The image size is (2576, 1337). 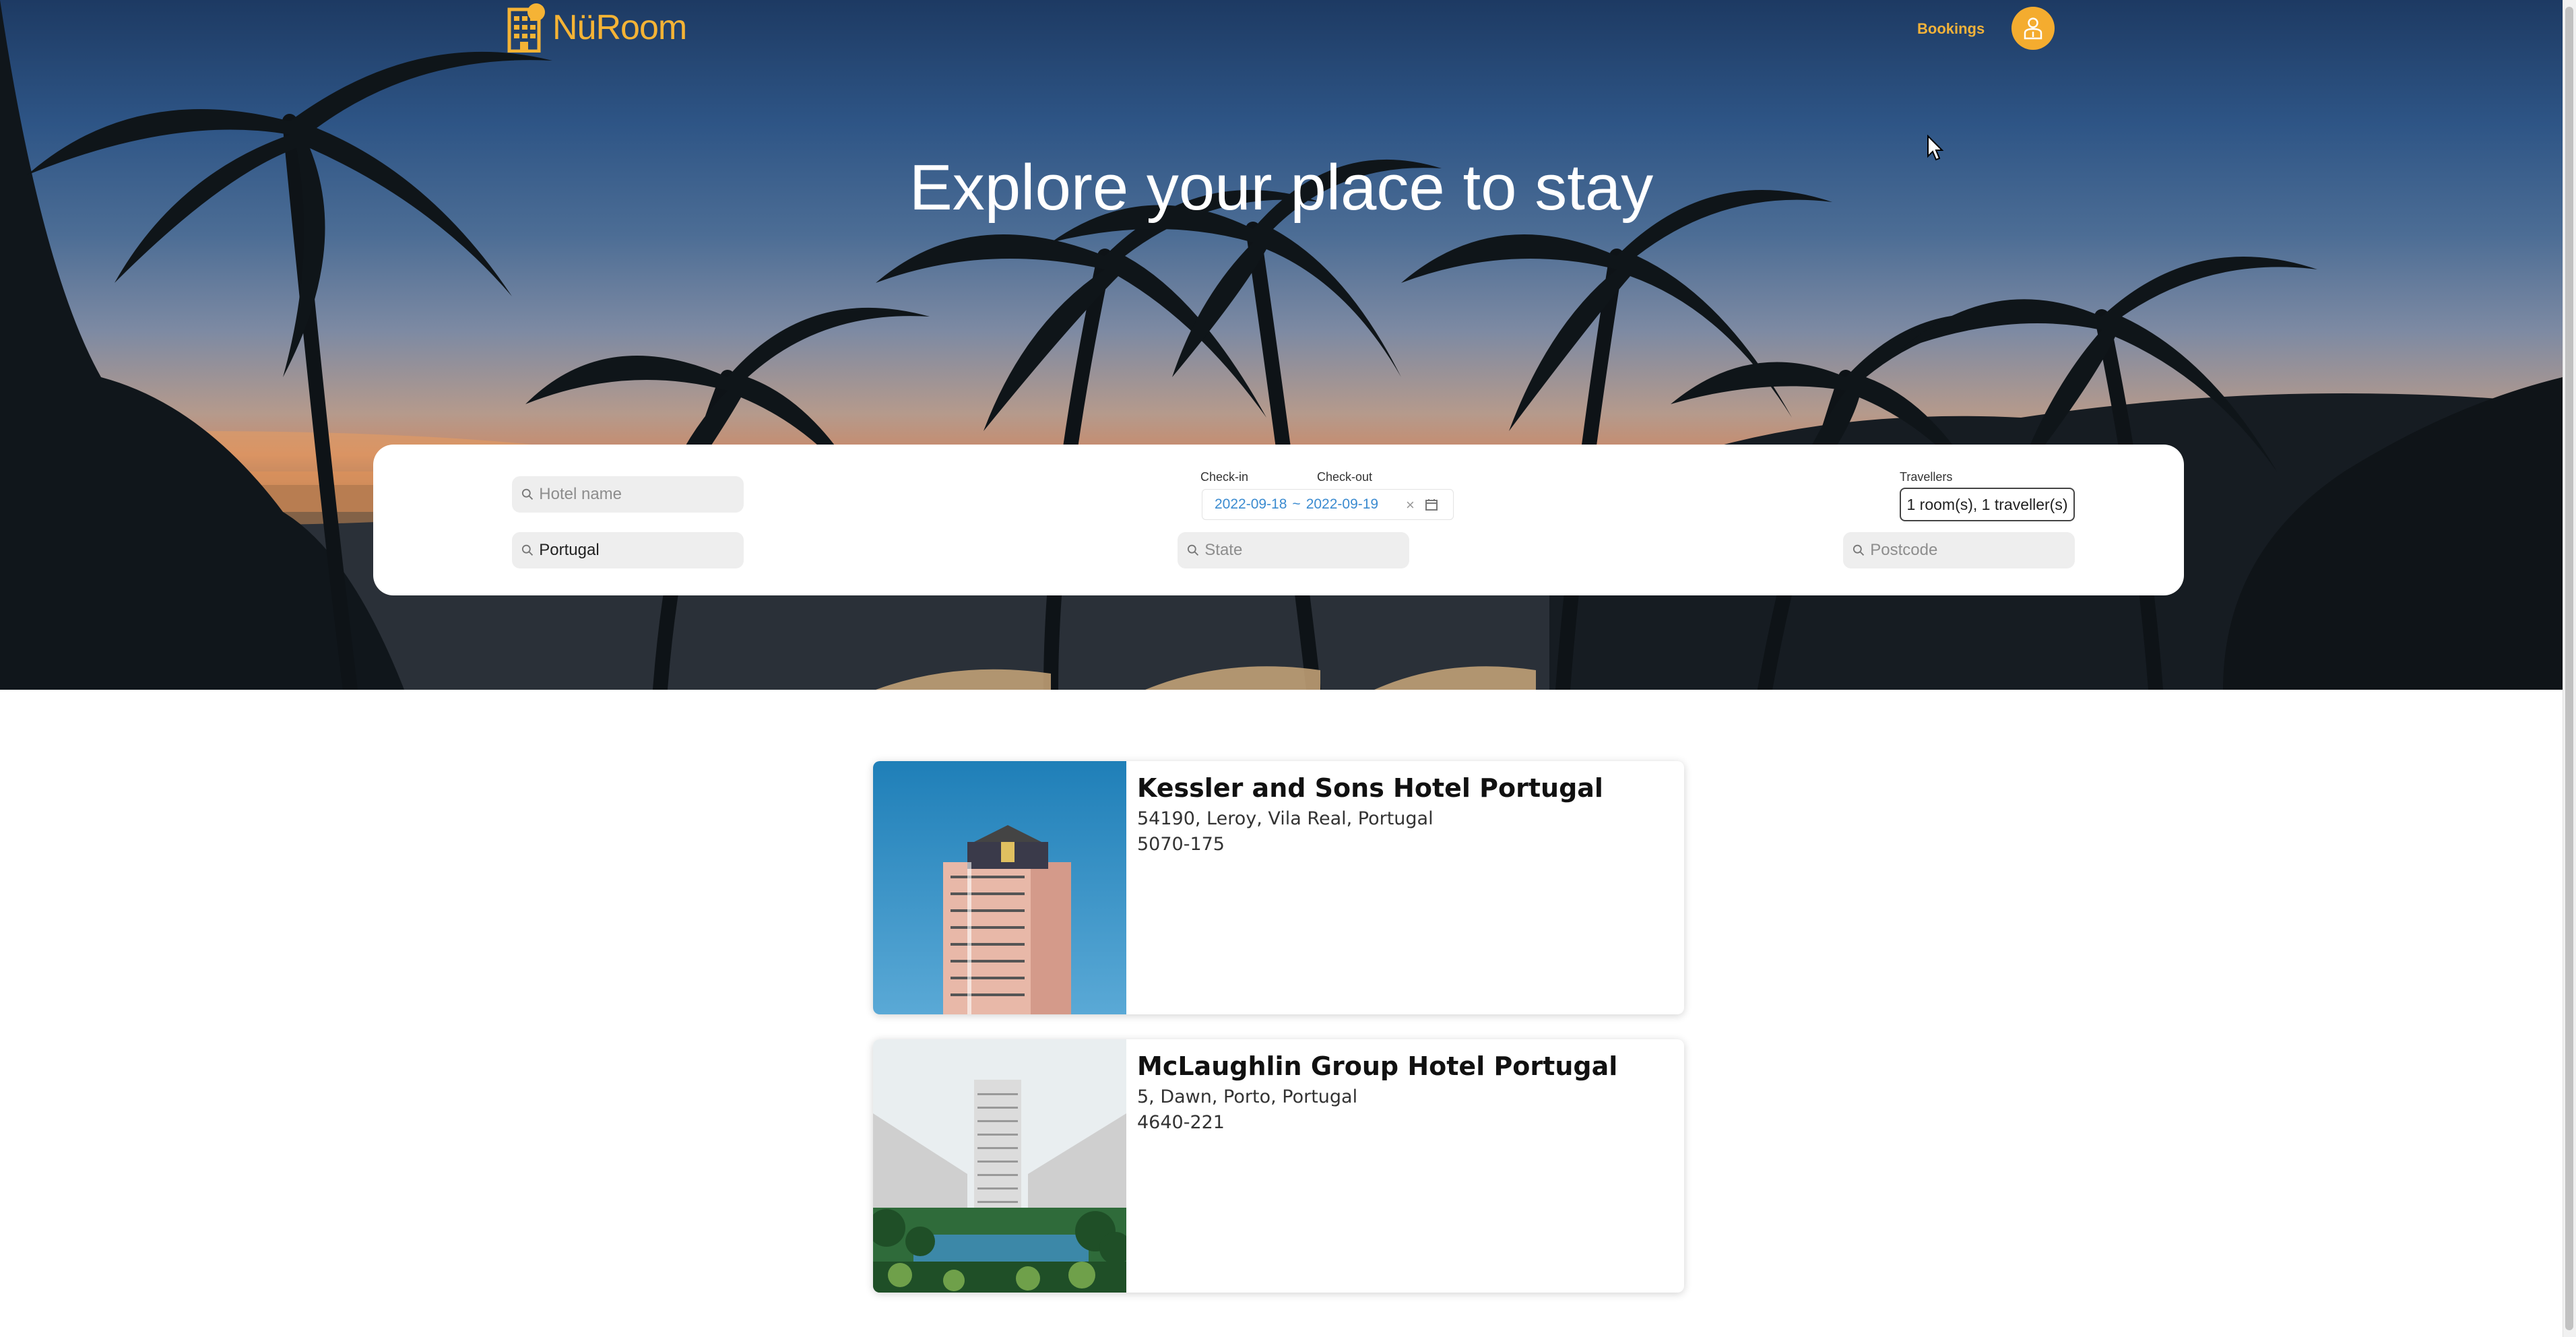 What do you see at coordinates (1342, 504) in the screenshot?
I see `checkout-date: 2022-09-19` at bounding box center [1342, 504].